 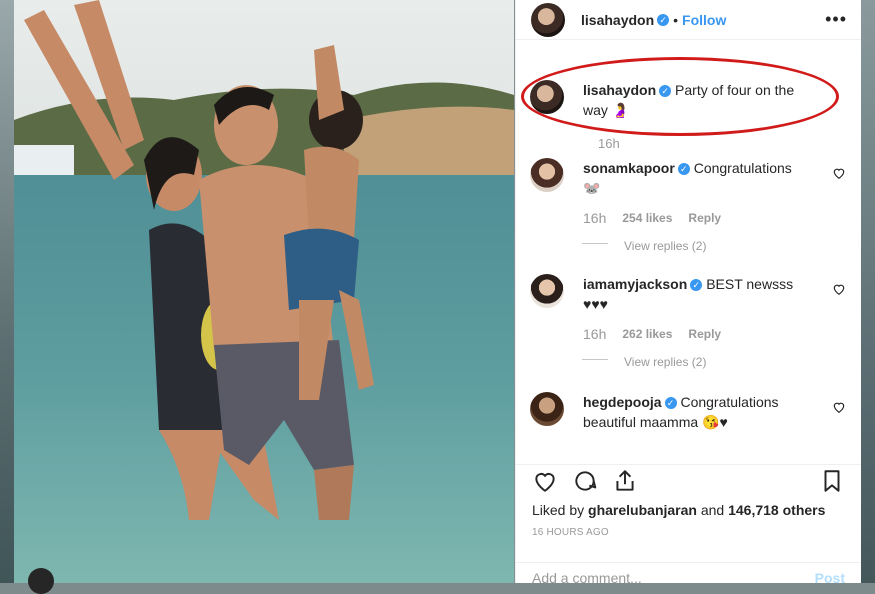 I want to click on follow-button: Follow, so click(x=704, y=20).